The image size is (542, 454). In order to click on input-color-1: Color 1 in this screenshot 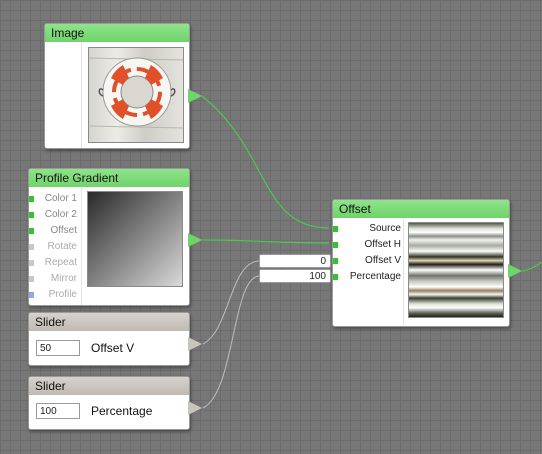, I will do `click(55, 199)`.